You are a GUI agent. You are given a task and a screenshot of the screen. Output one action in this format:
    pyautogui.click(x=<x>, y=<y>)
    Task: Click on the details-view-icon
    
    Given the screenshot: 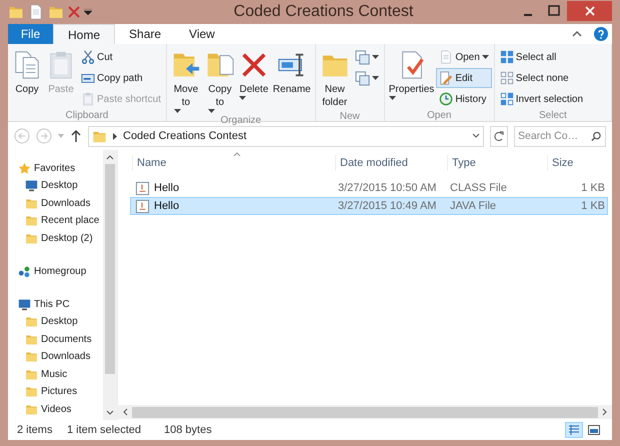 What is the action you would take?
    pyautogui.click(x=574, y=430)
    